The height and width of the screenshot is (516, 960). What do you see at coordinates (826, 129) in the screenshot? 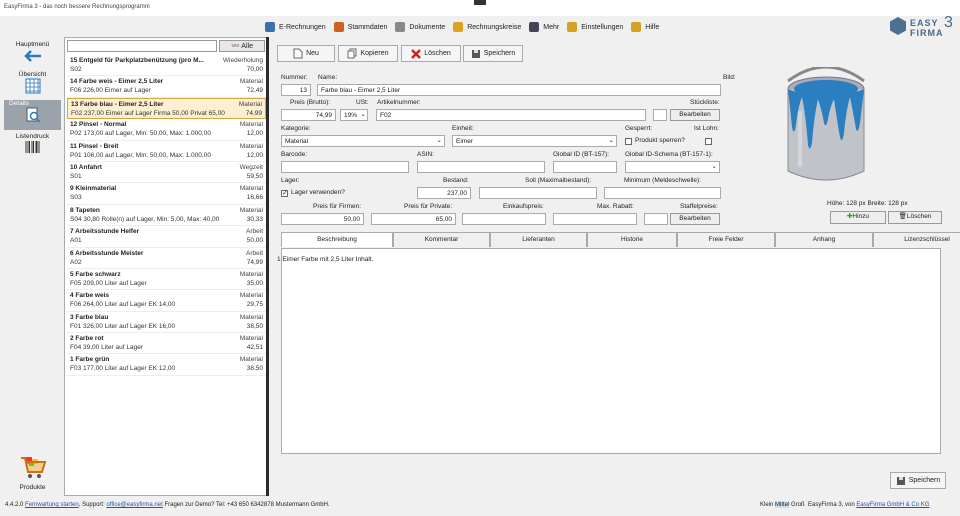
I see `product-image-paint-can` at bounding box center [826, 129].